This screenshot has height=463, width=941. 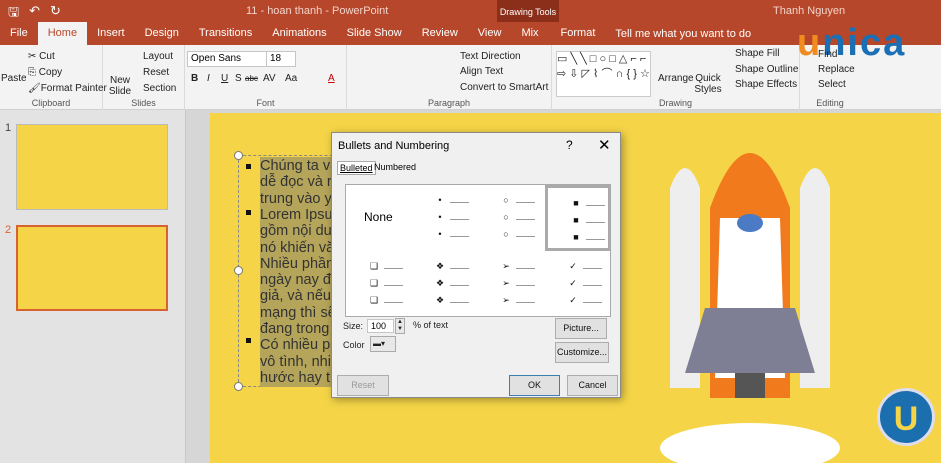 What do you see at coordinates (757, 53) in the screenshot?
I see `shape-fill-button: Shape Fill` at bounding box center [757, 53].